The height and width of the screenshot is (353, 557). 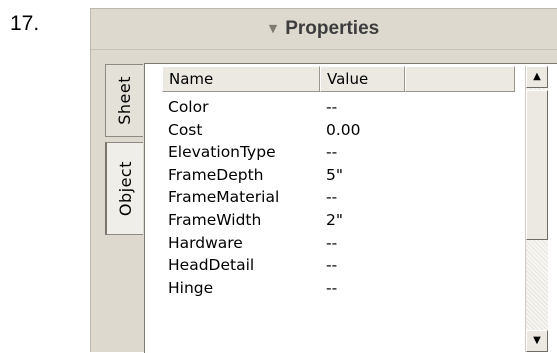 I want to click on property-name: FrameMaterial, so click(x=224, y=197).